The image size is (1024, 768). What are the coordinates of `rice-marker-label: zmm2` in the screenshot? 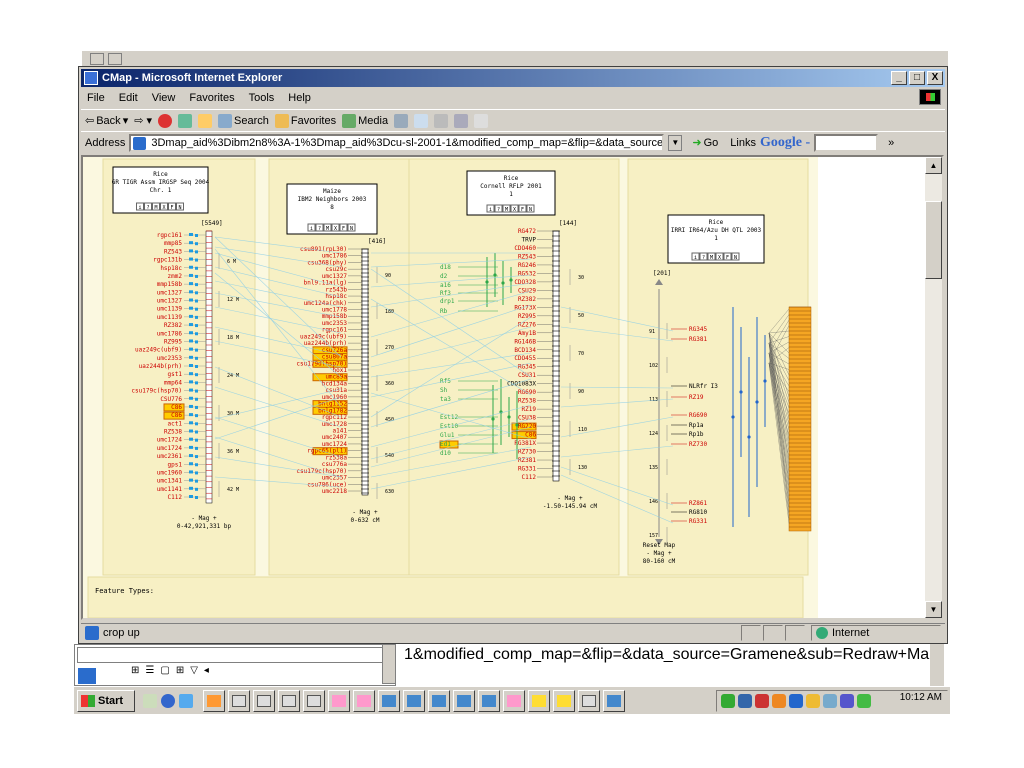 It's located at (175, 276).